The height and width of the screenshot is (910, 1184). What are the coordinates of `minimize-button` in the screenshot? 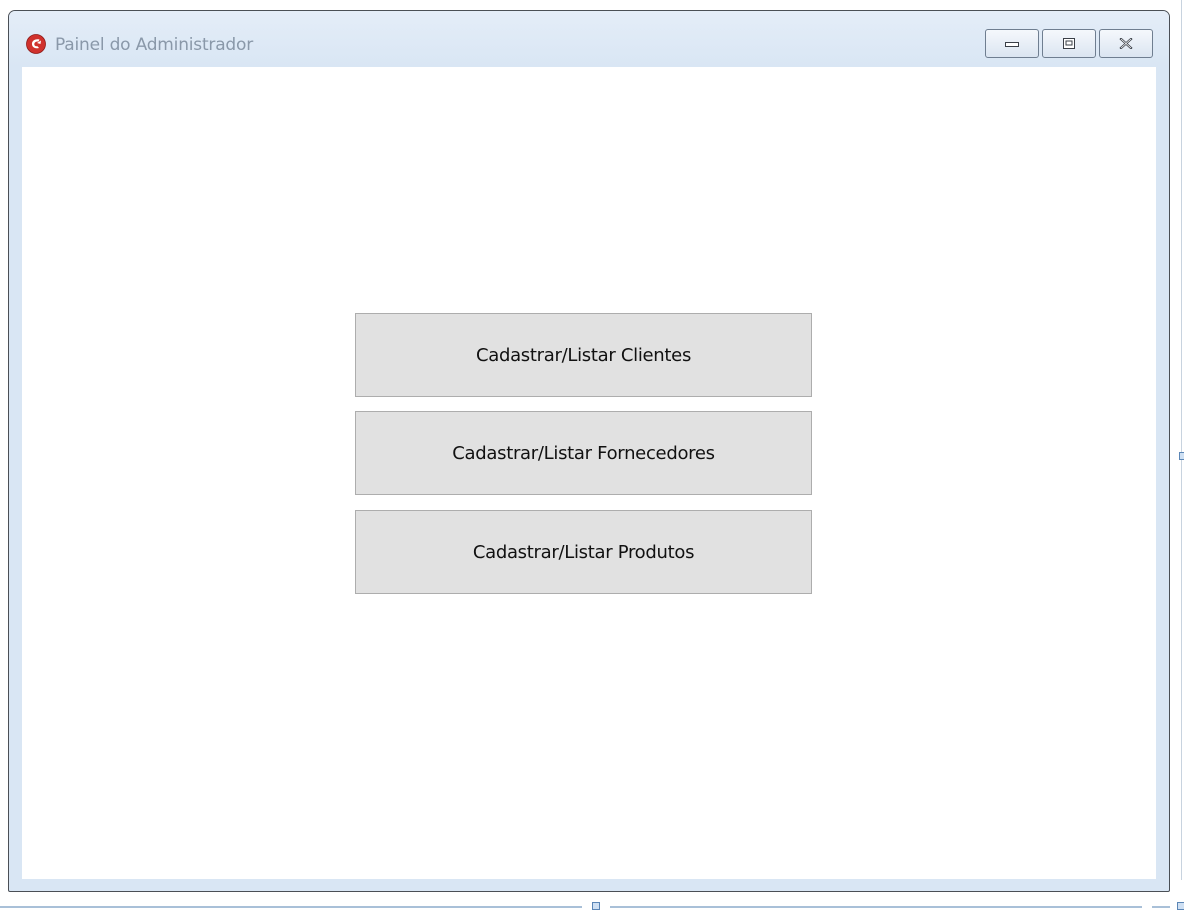 It's located at (1012, 43).